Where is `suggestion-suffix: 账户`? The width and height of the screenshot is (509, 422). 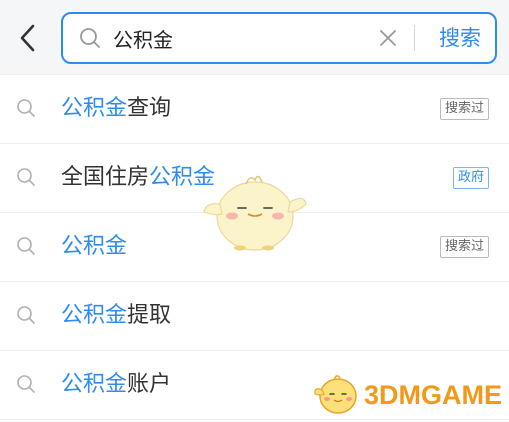 suggestion-suffix: 账户 is located at coordinates (149, 384).